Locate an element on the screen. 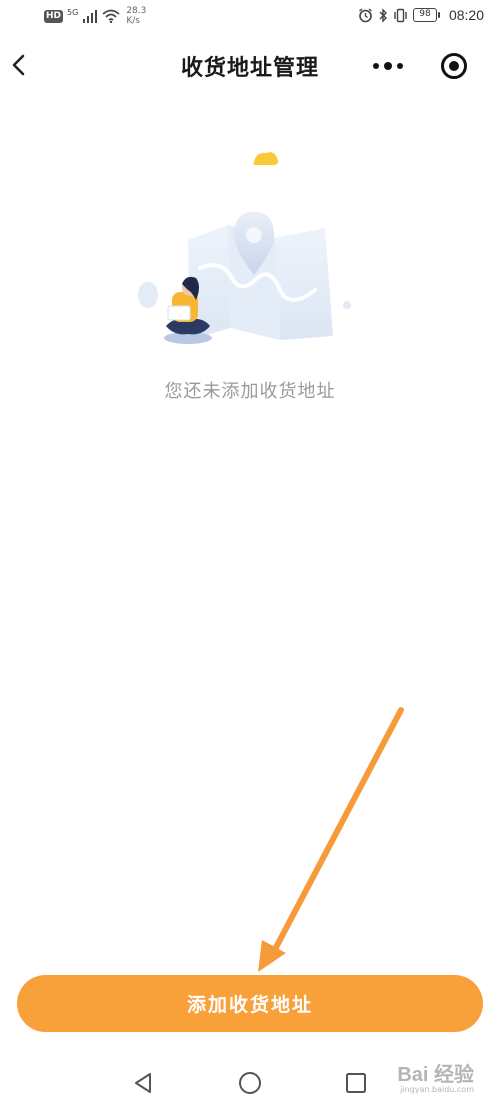  empty-state-message: 您还未添加收货地址 is located at coordinates (250, 391).